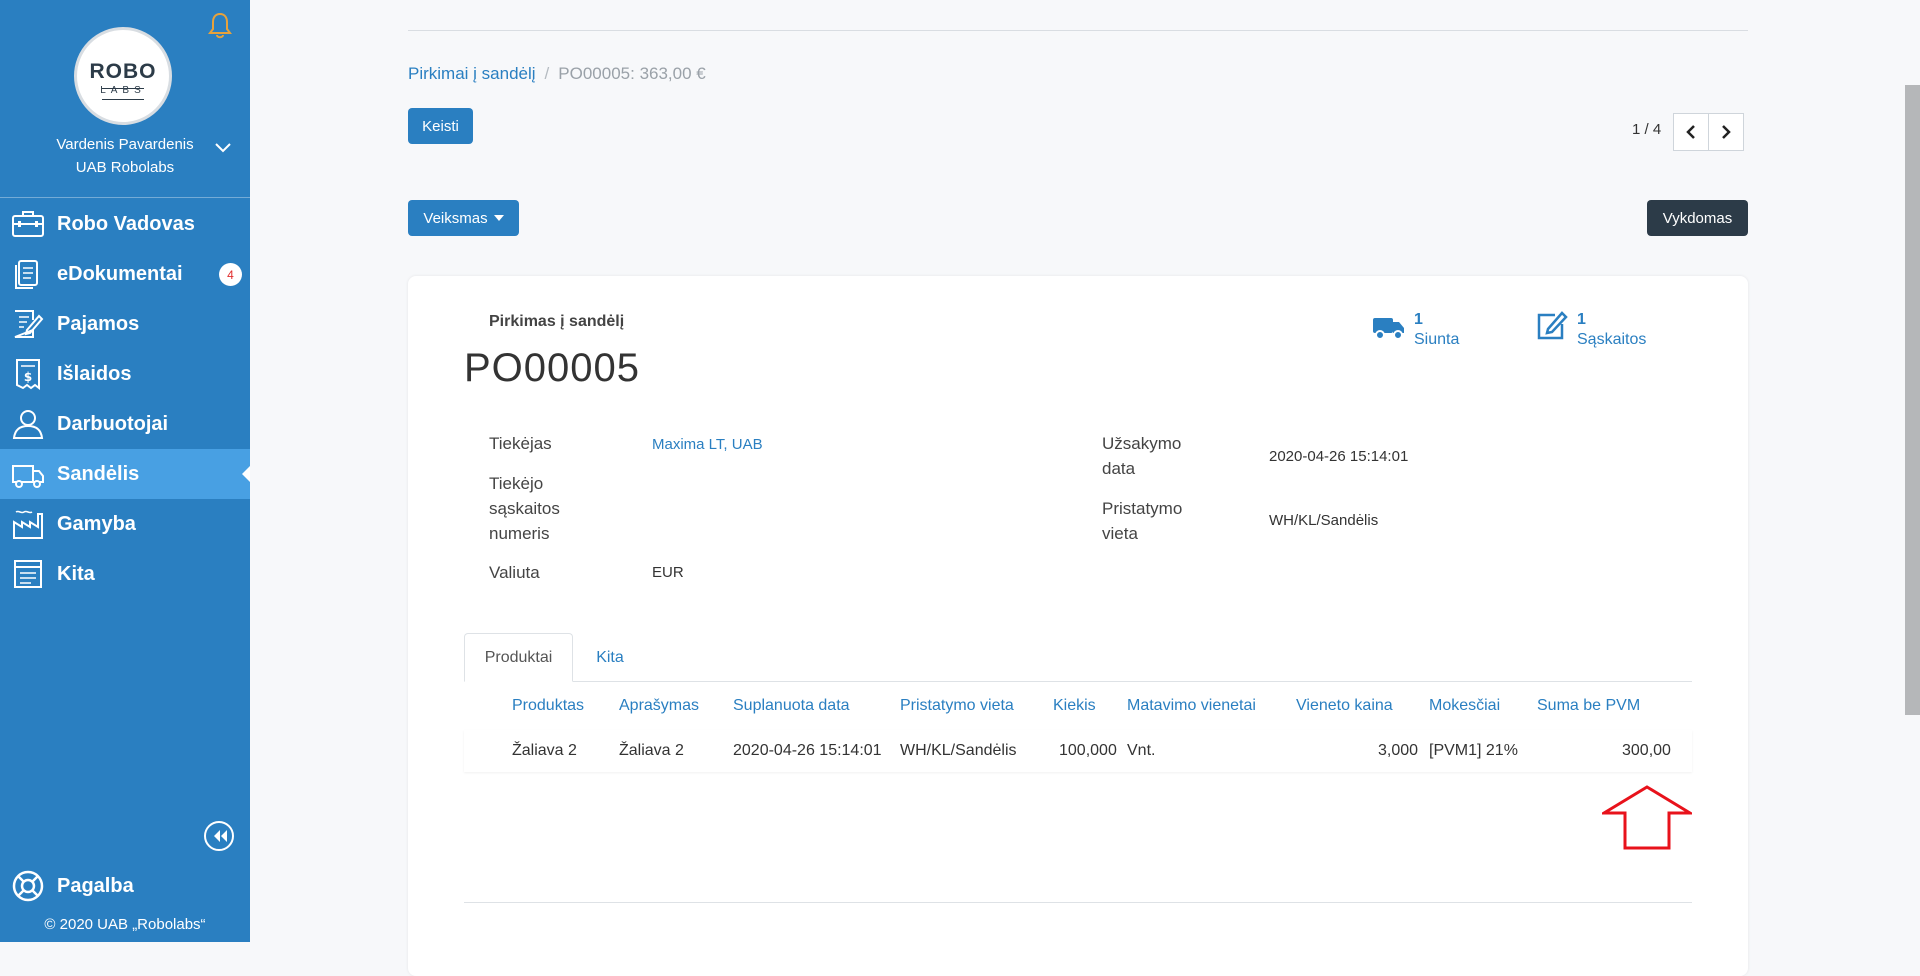 This screenshot has width=1920, height=976. Describe the element at coordinates (1088, 750) in the screenshot. I see `cell-quantity: 100,000` at that location.